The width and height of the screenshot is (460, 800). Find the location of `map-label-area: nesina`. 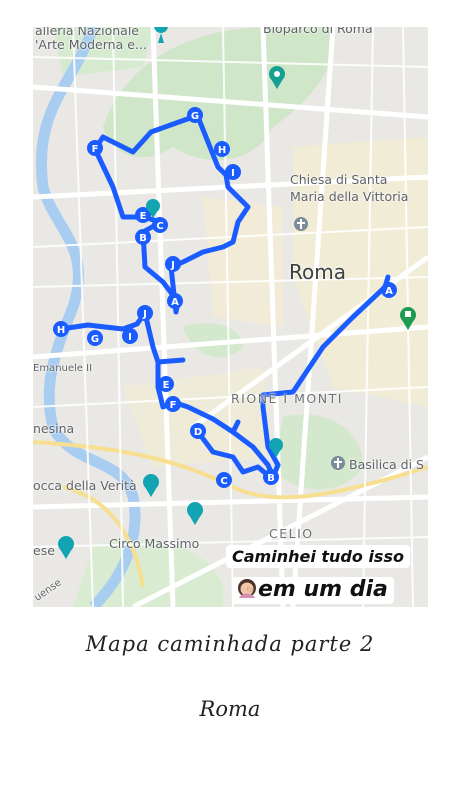

map-label-area: nesina is located at coordinates (54, 428).